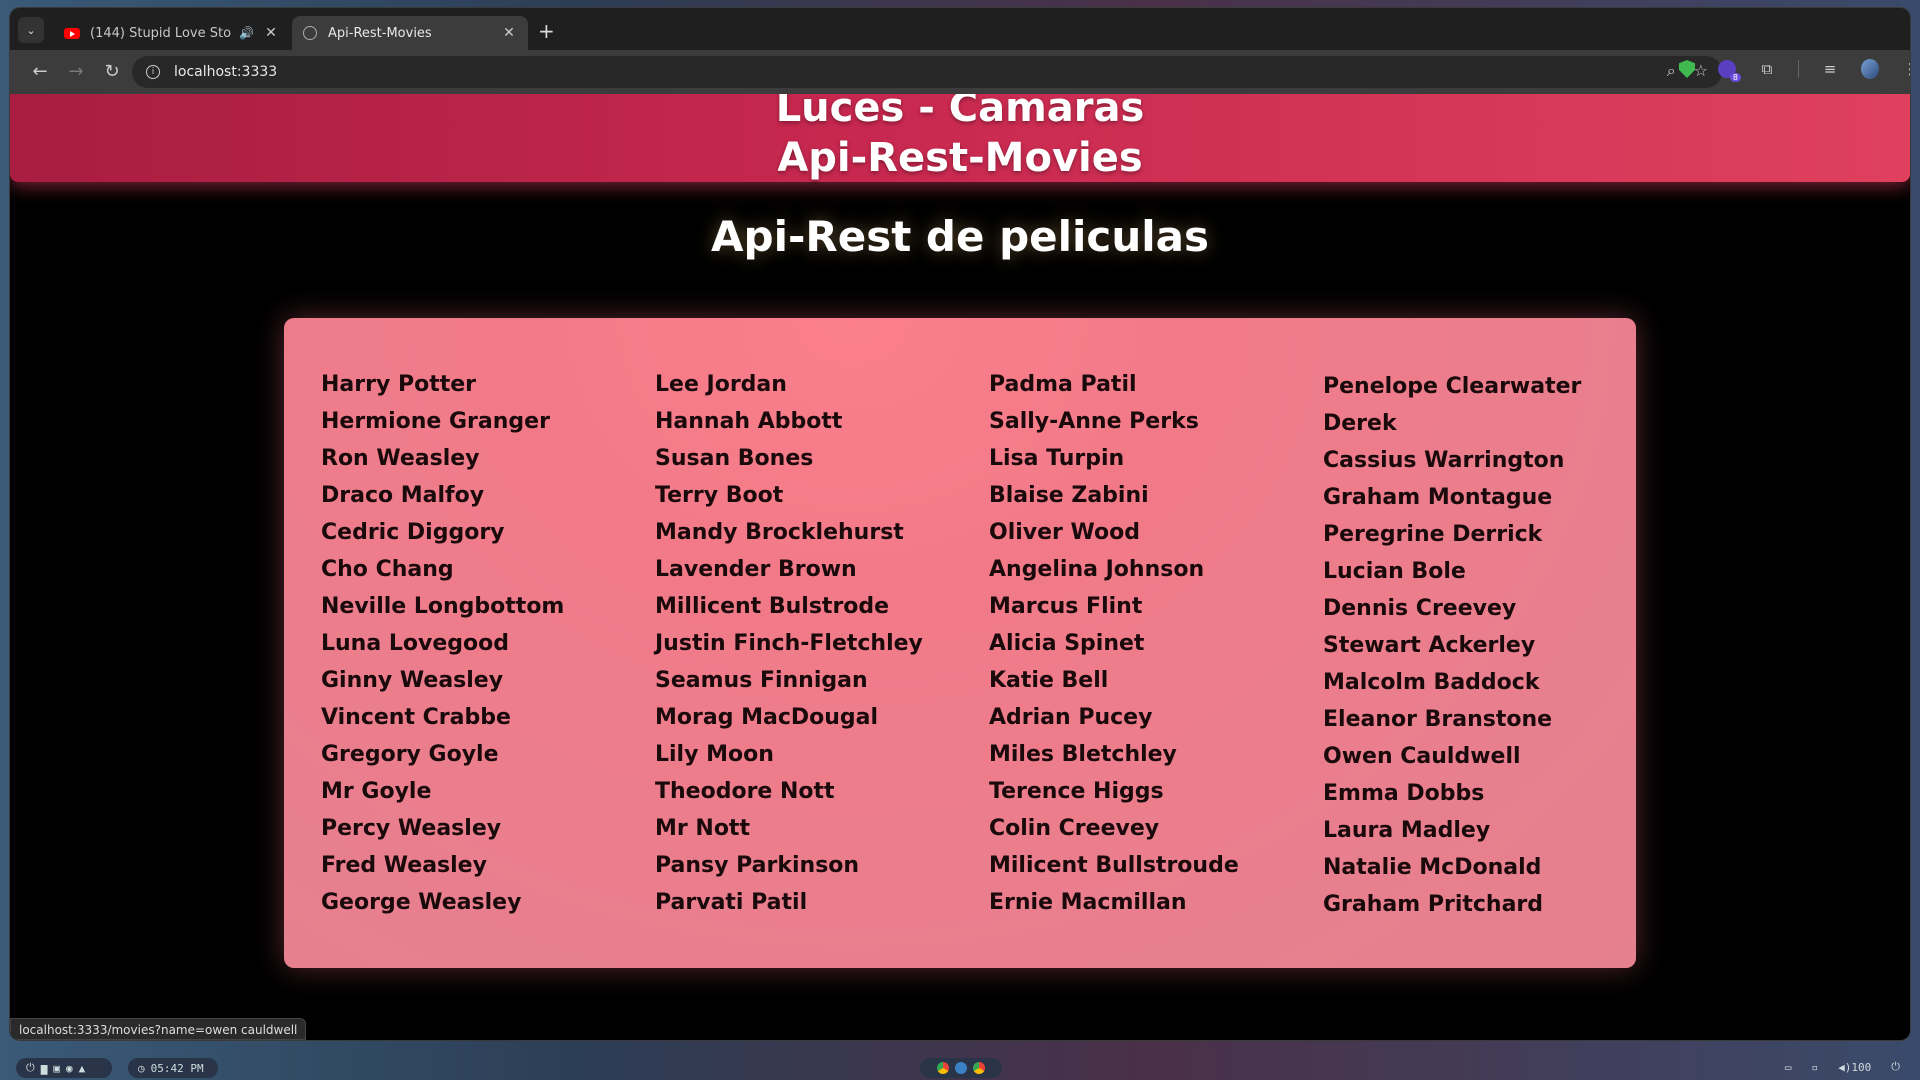 Image resolution: width=1920 pixels, height=1080 pixels. Describe the element at coordinates (82, 1068) in the screenshot. I see `lock-icon: ▲` at that location.